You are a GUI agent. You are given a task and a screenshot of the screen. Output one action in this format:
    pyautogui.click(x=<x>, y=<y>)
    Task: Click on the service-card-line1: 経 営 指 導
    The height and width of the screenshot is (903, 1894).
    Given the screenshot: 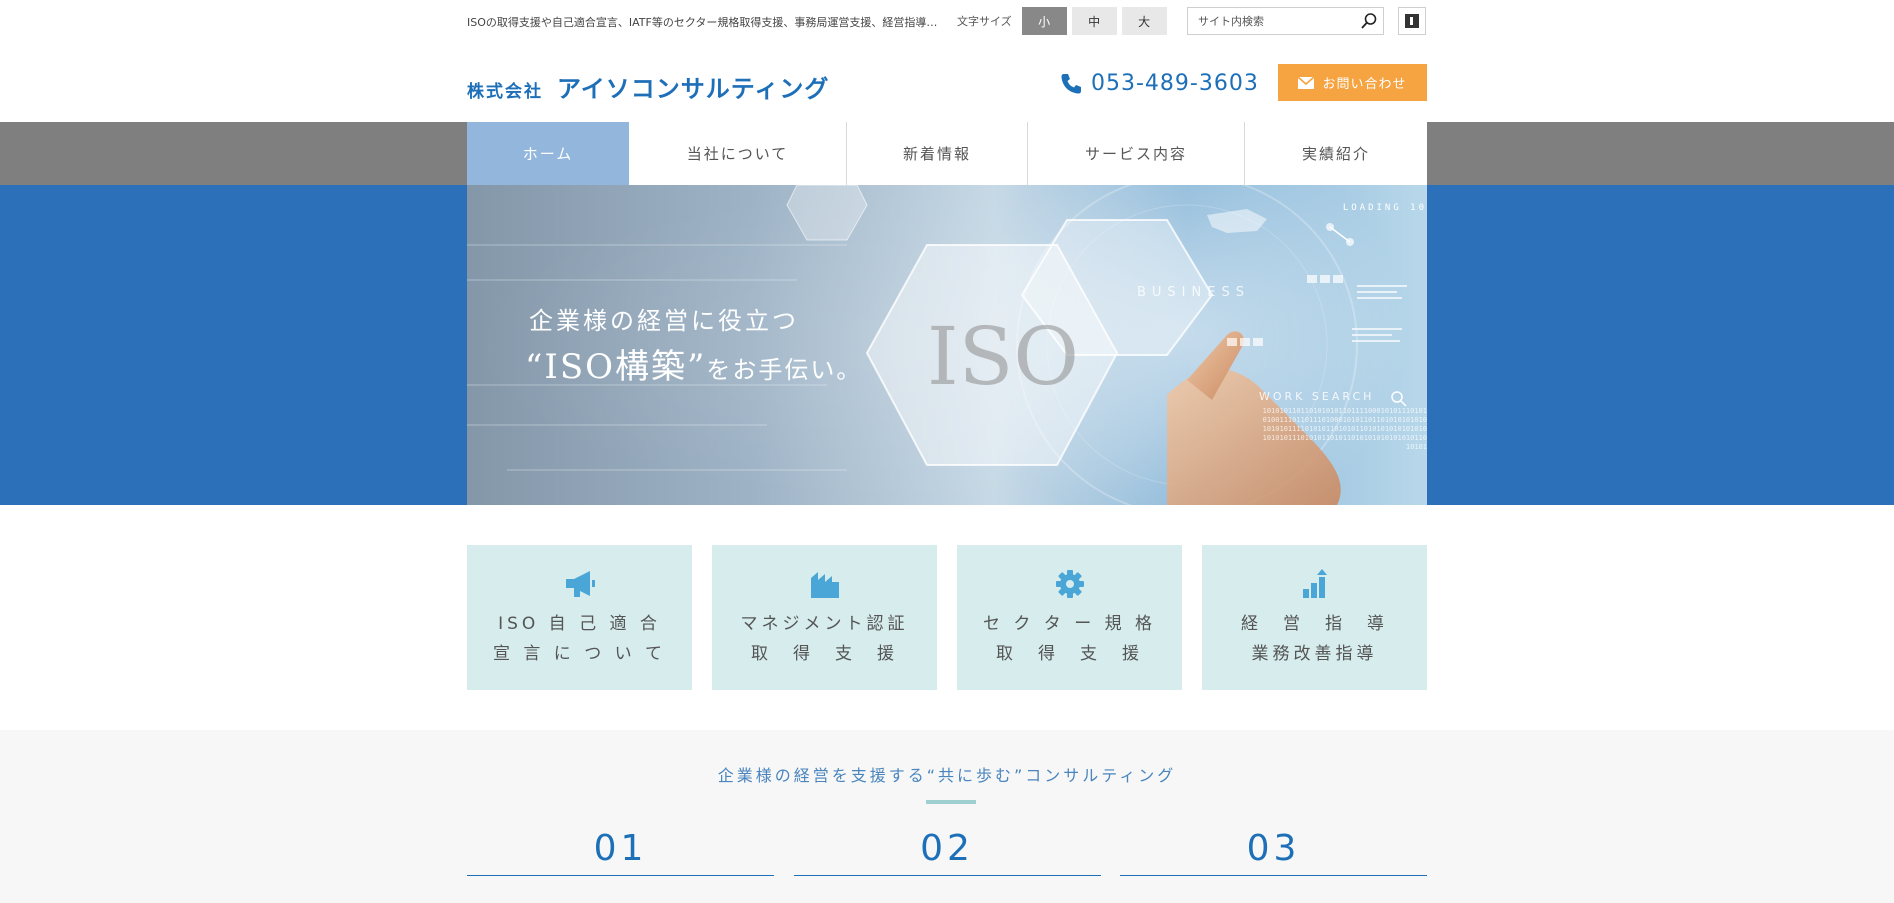 What is the action you would take?
    pyautogui.click(x=1314, y=624)
    